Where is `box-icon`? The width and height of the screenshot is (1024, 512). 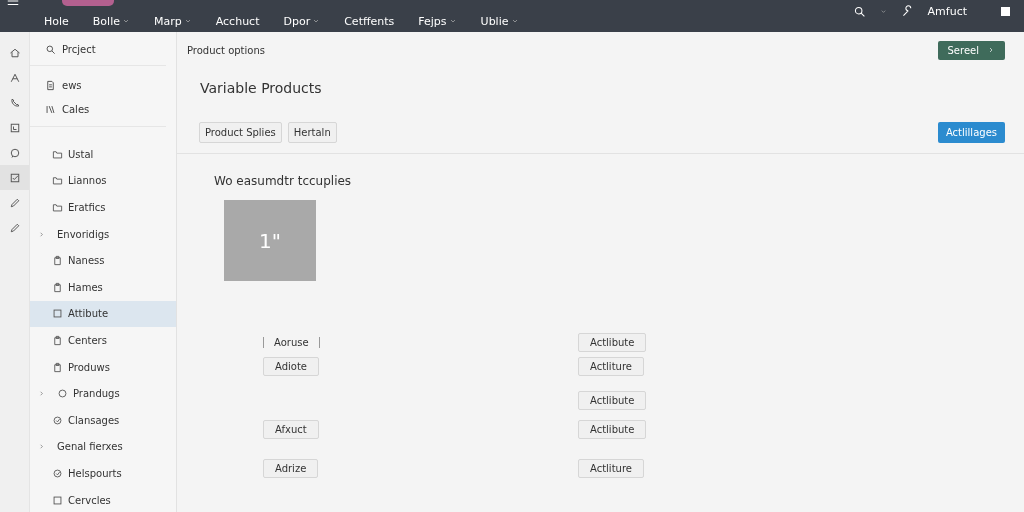
box-icon is located at coordinates (14, 127).